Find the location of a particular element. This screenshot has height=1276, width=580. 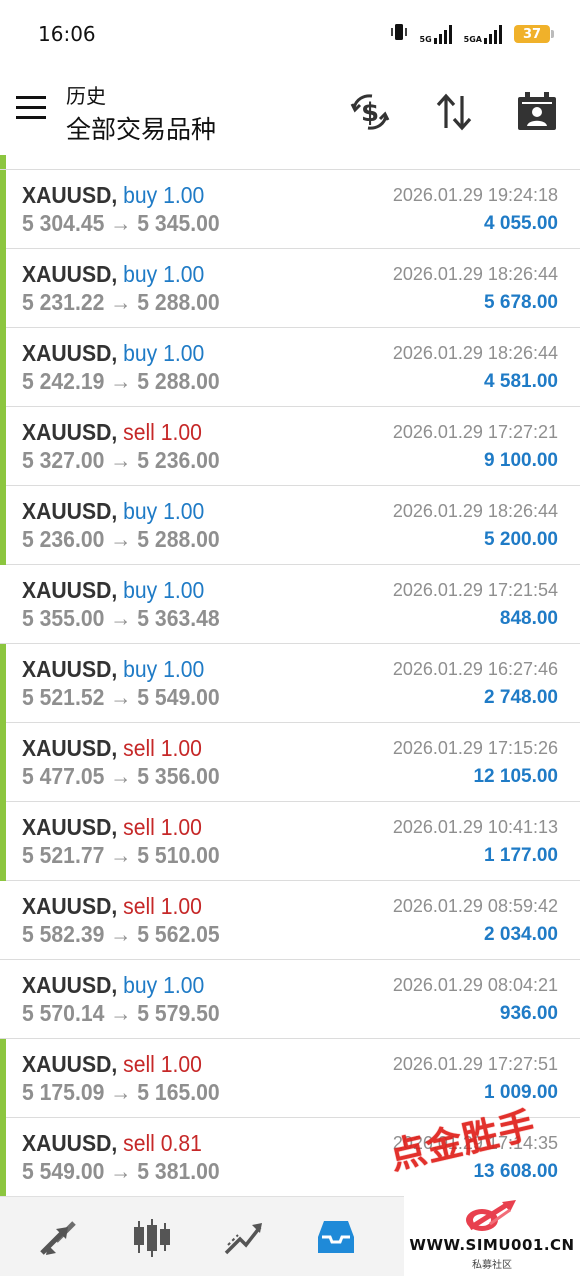

sort-icon is located at coordinates (454, 112).